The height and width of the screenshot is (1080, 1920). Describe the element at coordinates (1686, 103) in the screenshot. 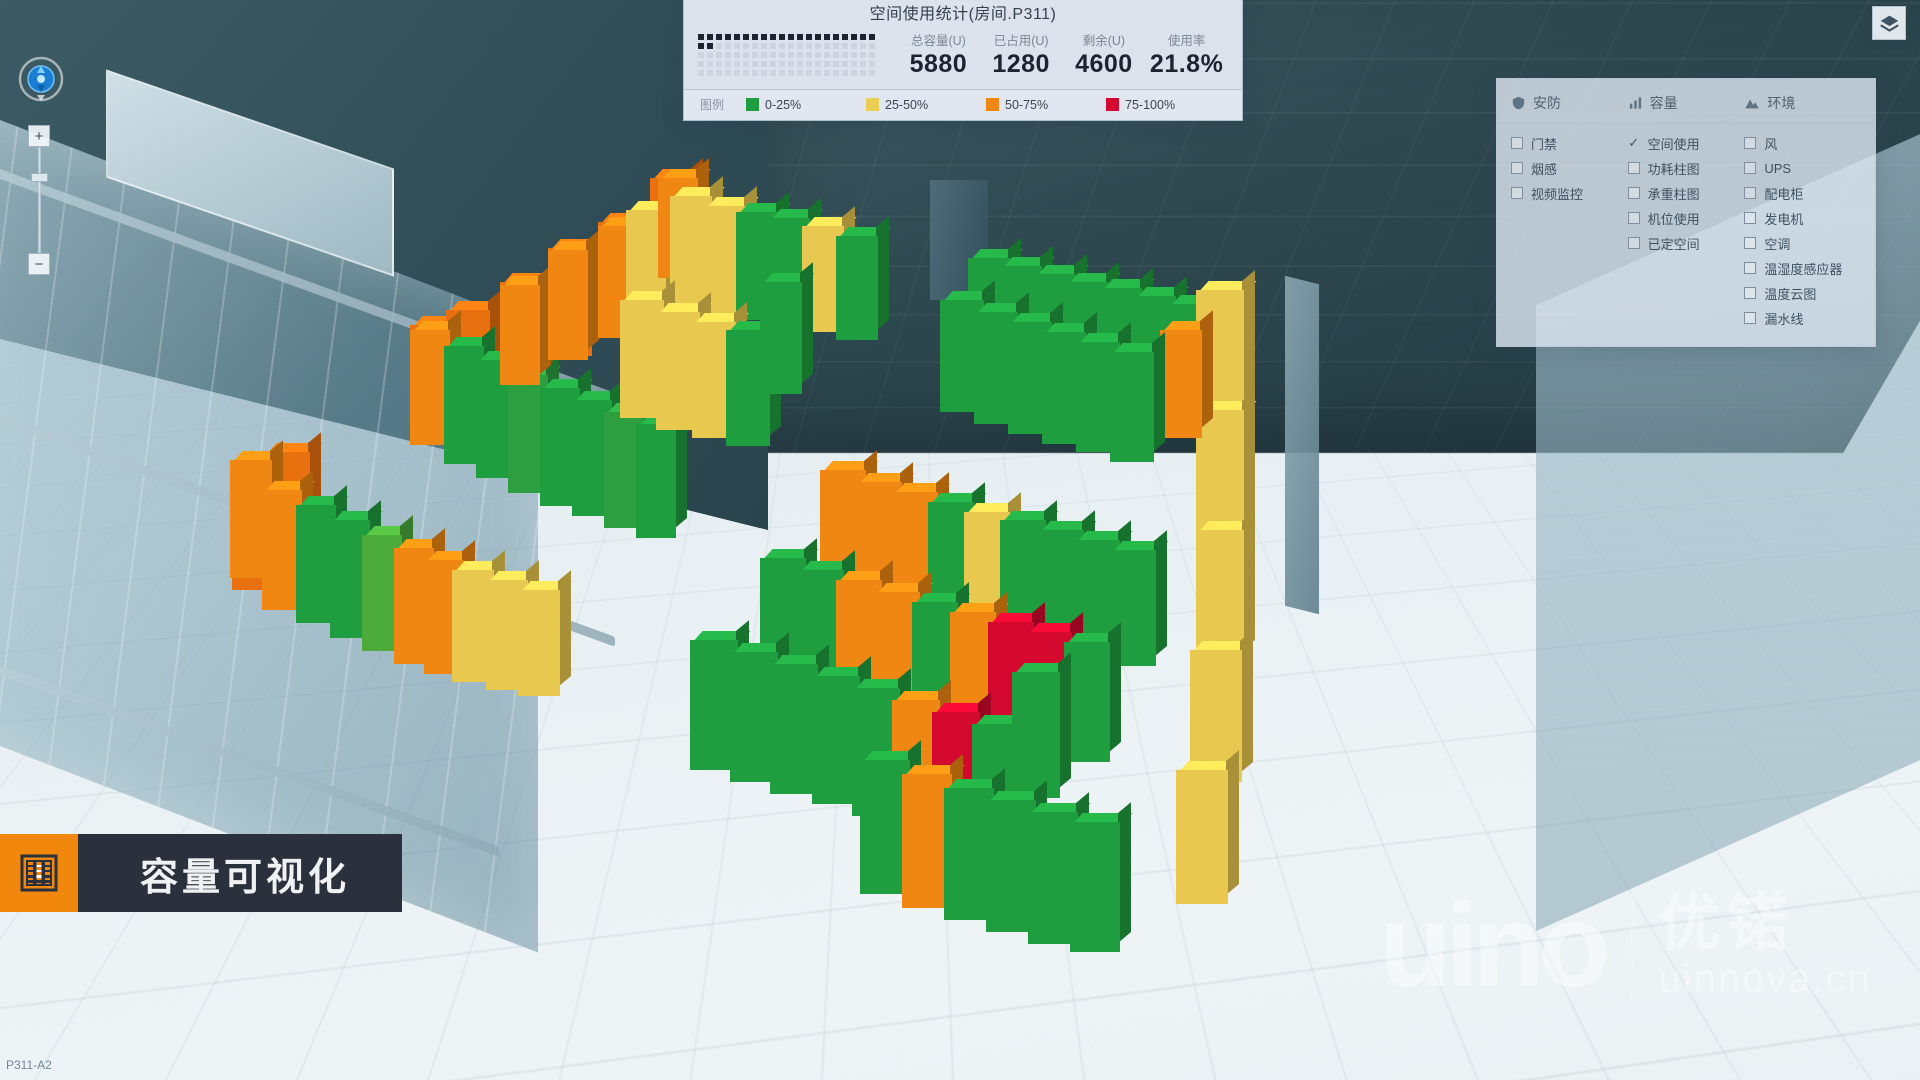

I see `layer-group-capacity: 容量` at that location.